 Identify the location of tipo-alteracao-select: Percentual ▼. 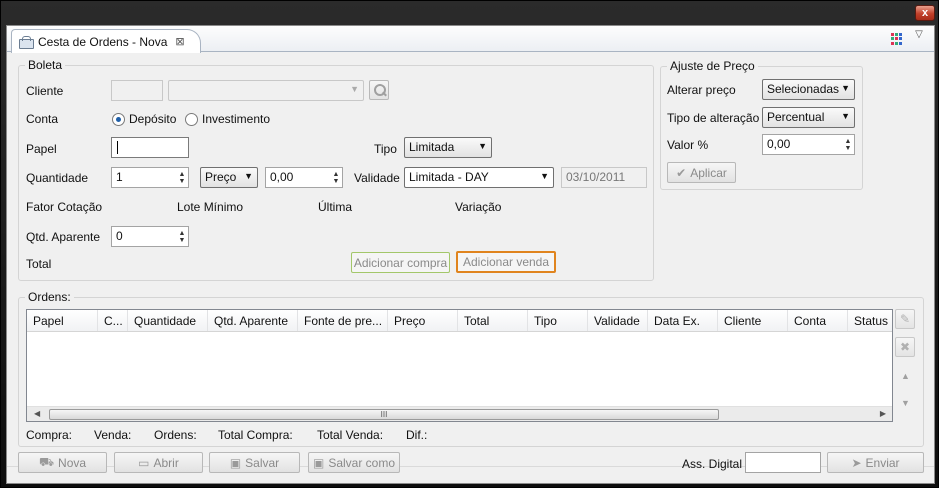
(808, 117).